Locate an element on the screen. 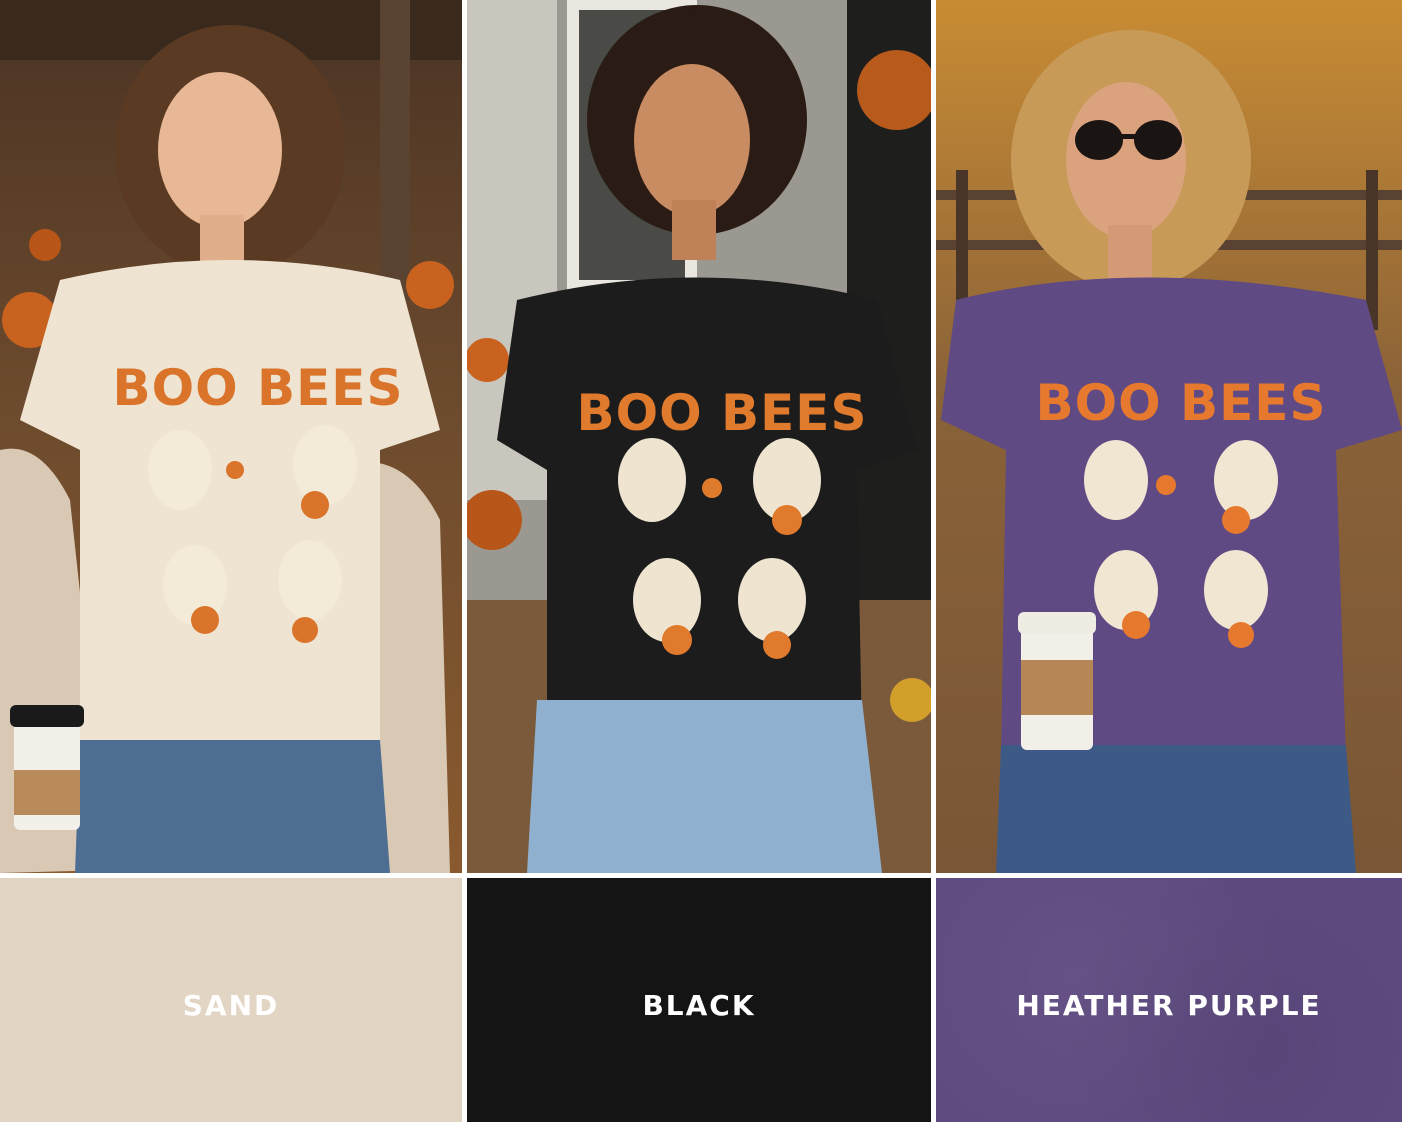  color-swatch-black: BLACK is located at coordinates (699, 1000).